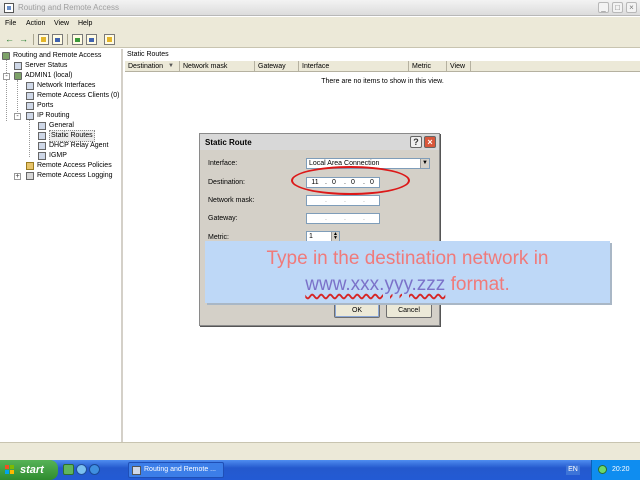 The image size is (640, 480). Describe the element at coordinates (57, 39) in the screenshot. I see `show-hide-tree-icon` at that location.